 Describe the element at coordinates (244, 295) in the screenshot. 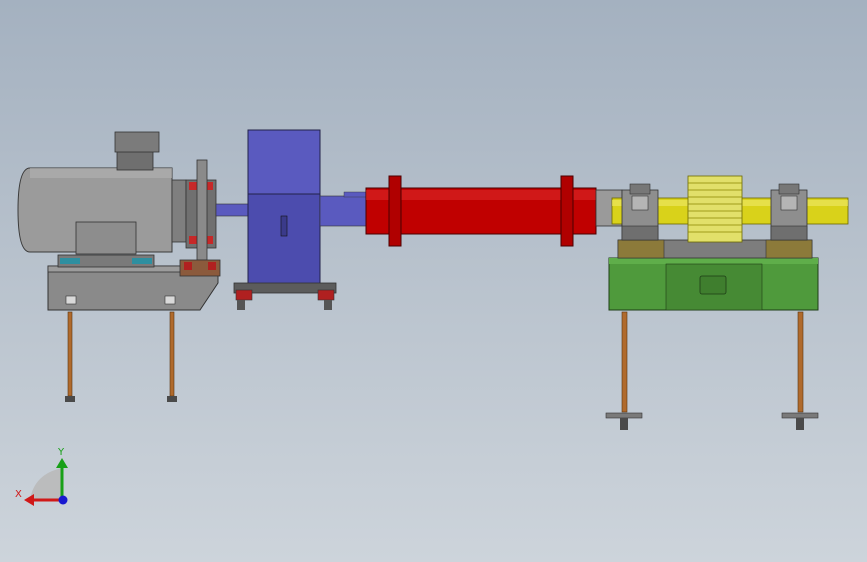

I see `gearbox-foot-left` at that location.